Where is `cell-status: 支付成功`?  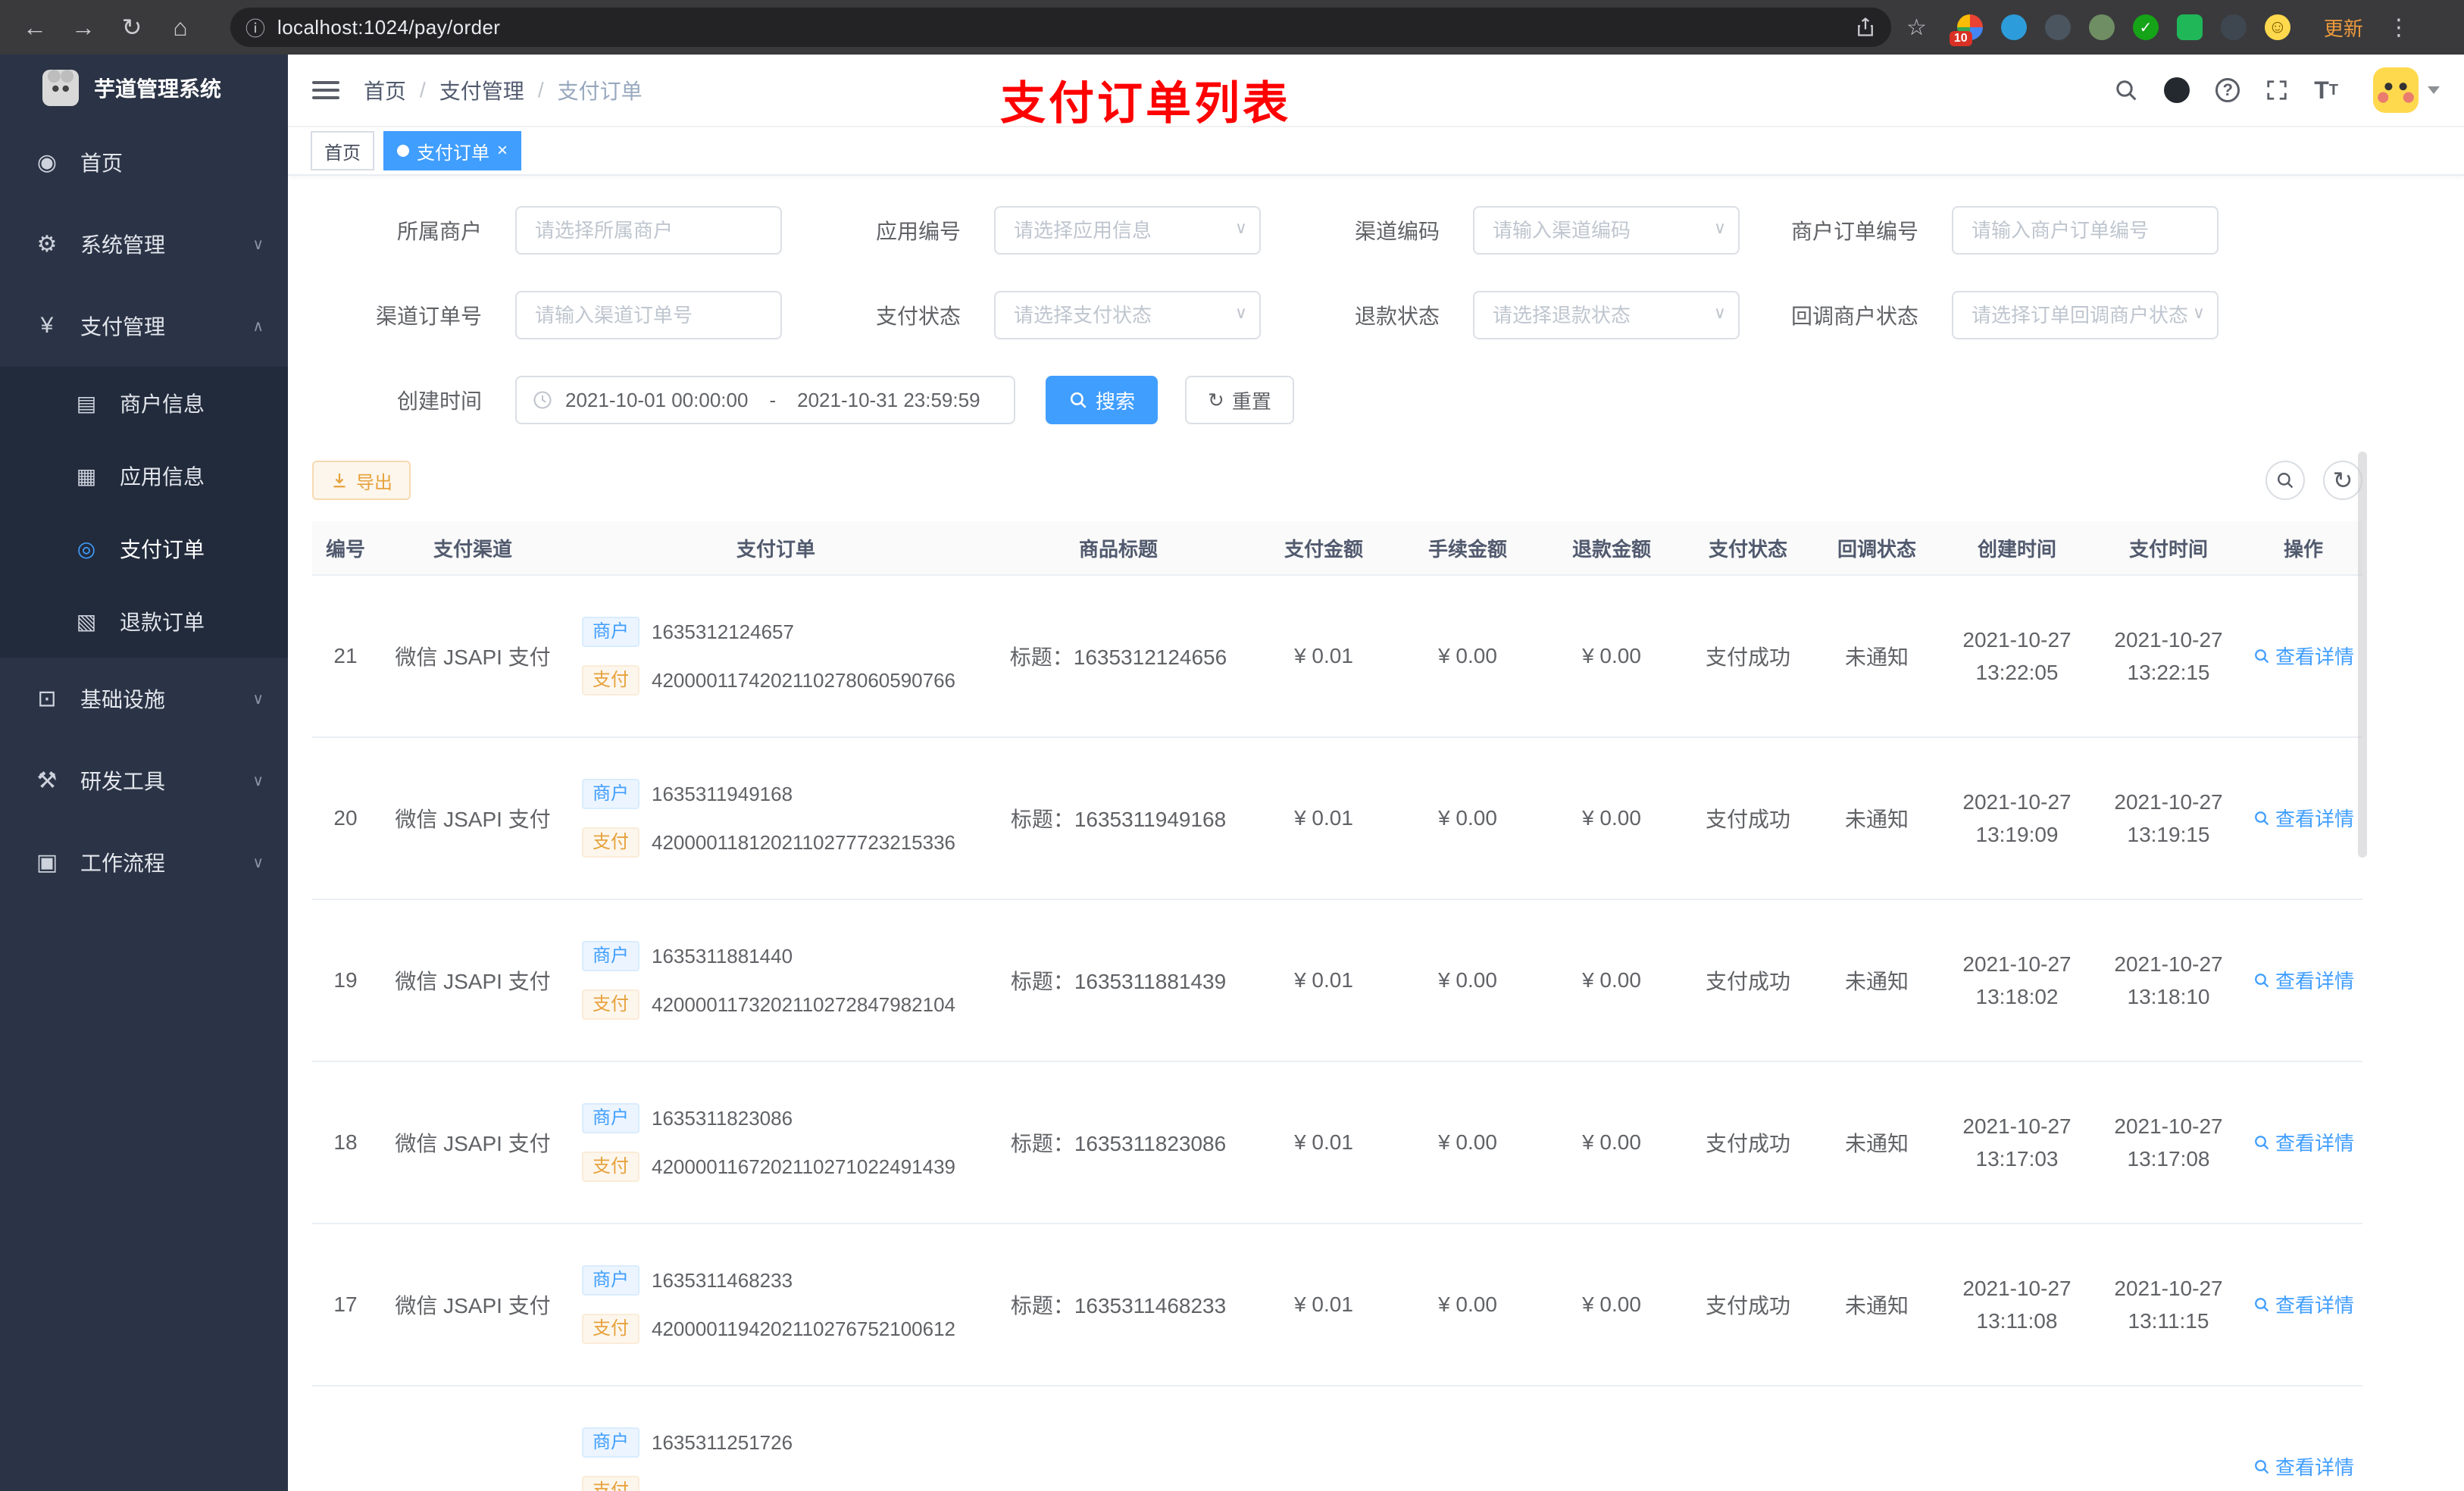
cell-status: 支付成功 is located at coordinates (1747, 1306).